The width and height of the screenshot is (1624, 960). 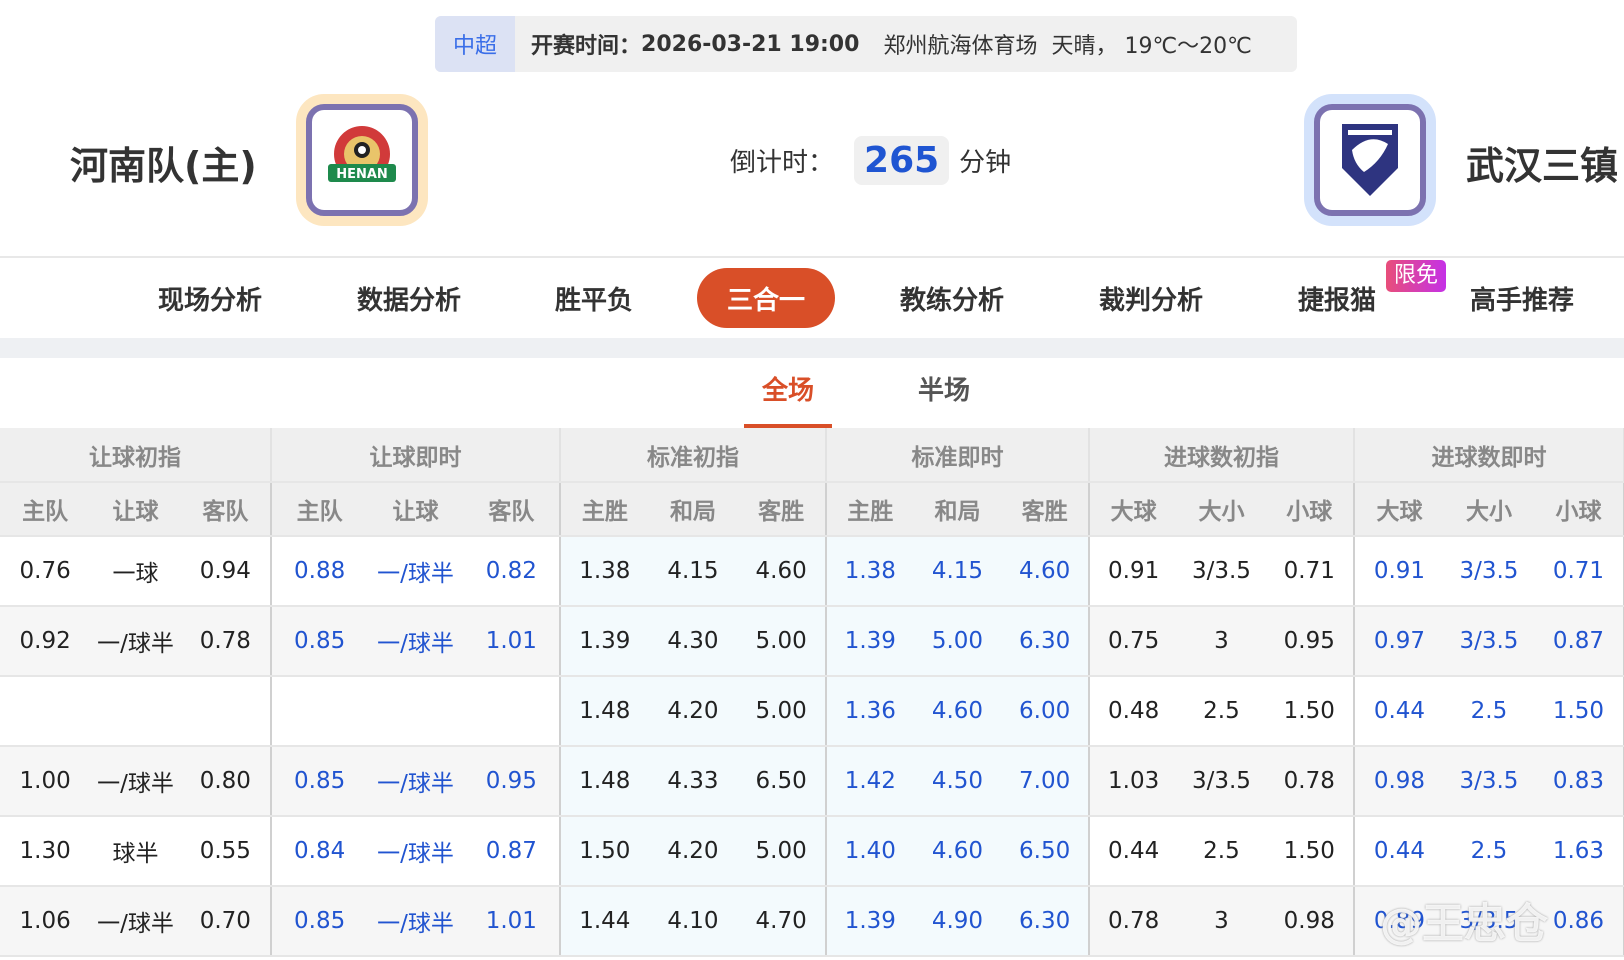 What do you see at coordinates (1310, 641) in the screenshot?
I see `table-cell: 0.95` at bounding box center [1310, 641].